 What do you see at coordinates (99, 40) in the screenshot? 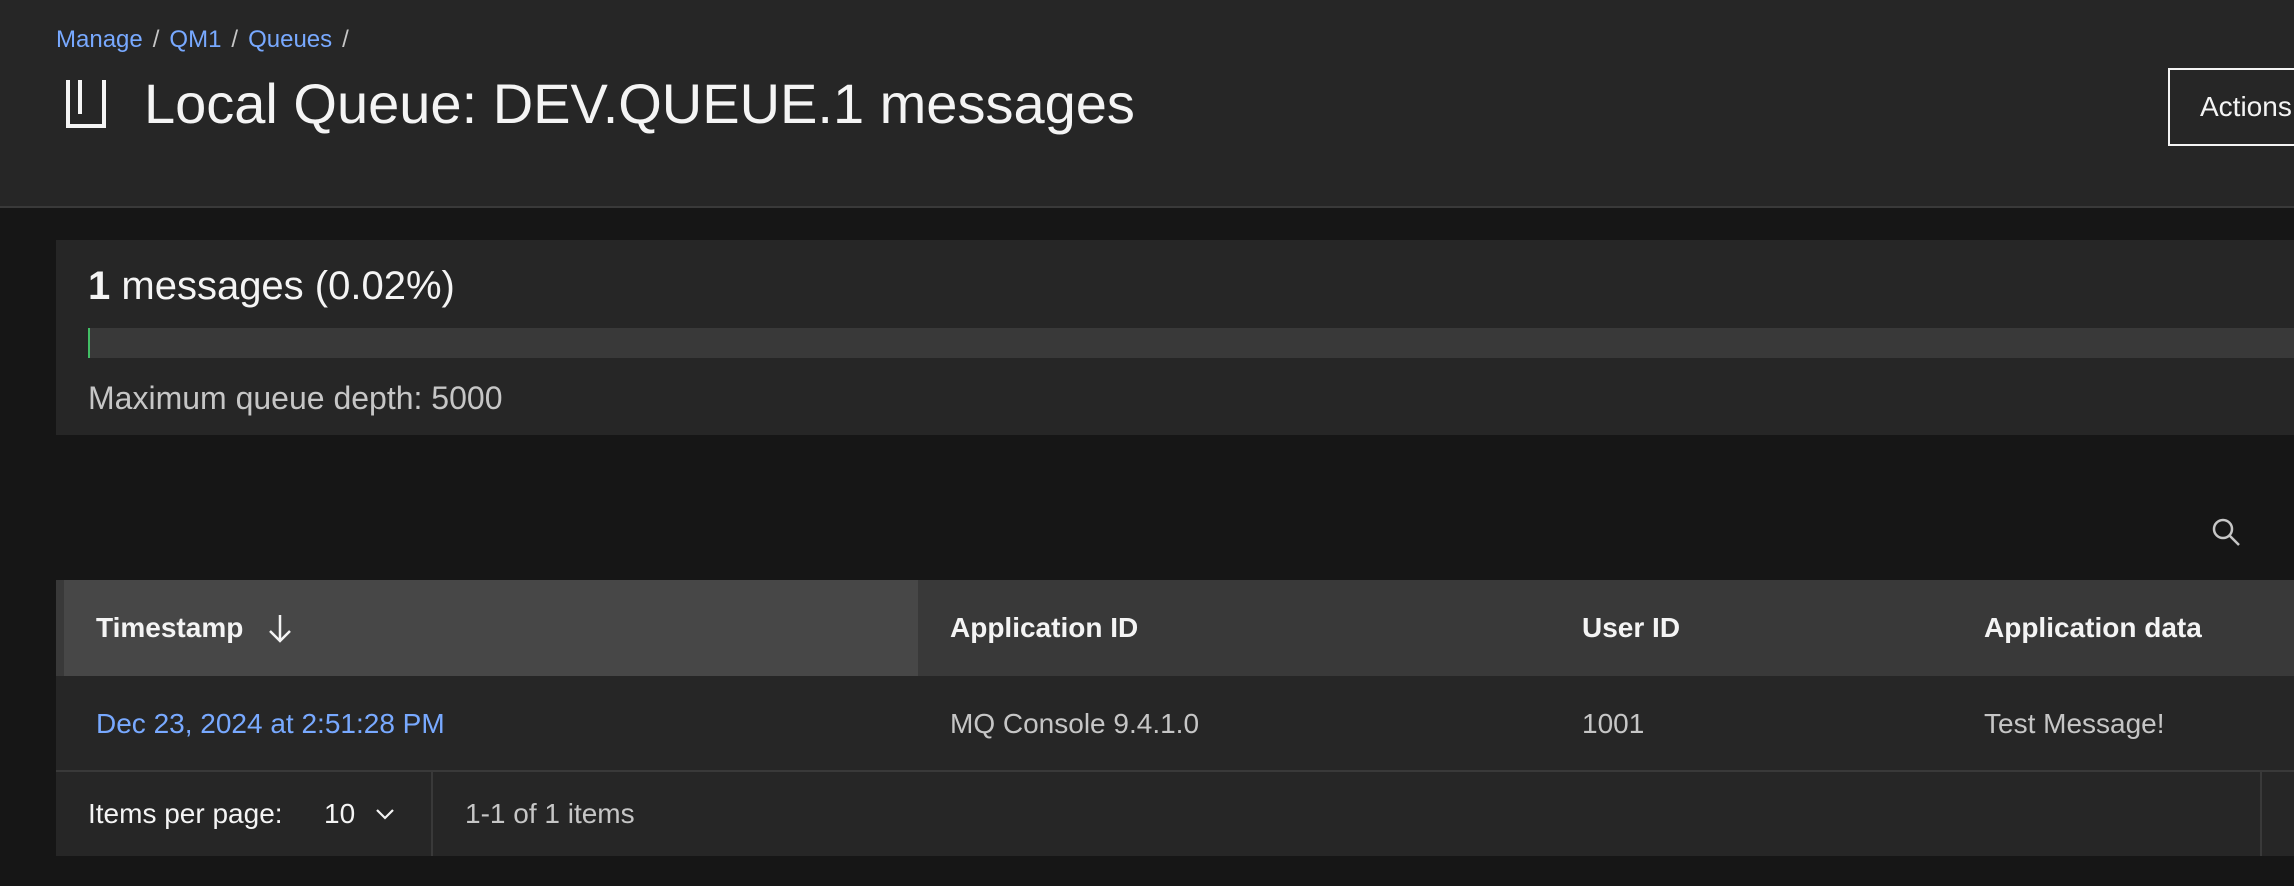
I see `breadcrumb-manage: Manage` at bounding box center [99, 40].